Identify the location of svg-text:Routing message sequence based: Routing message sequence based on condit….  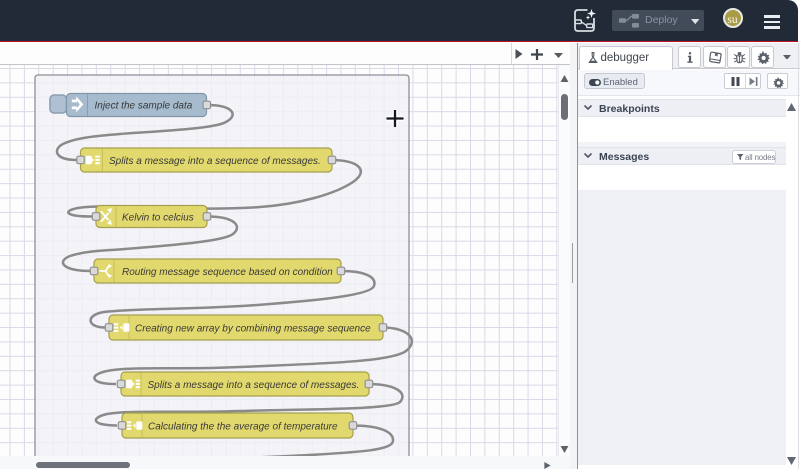
(227, 272).